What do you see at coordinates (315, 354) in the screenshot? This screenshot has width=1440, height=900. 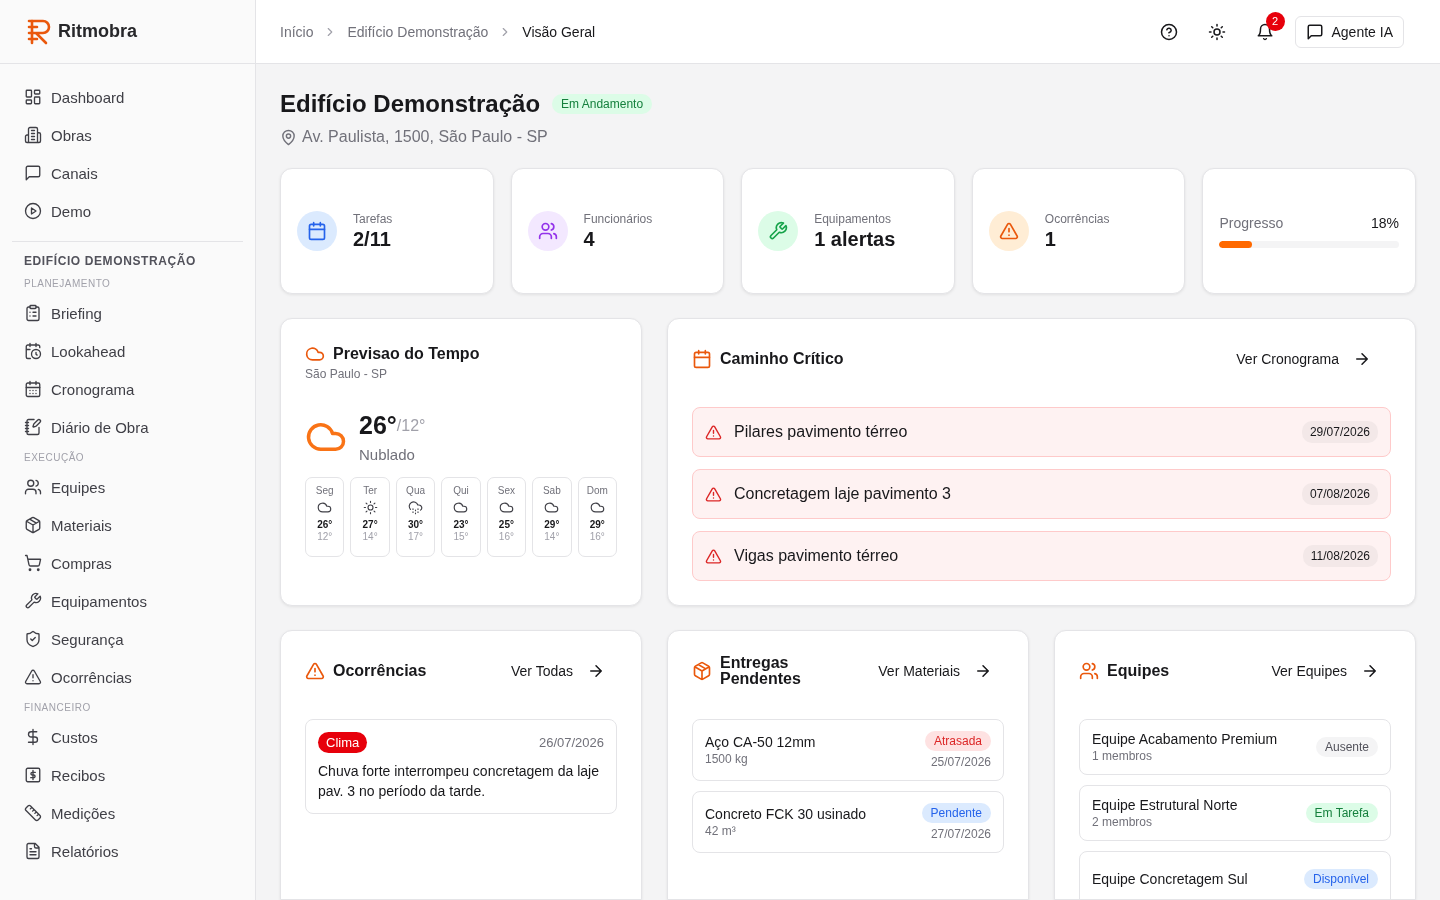 I see `cloud-icon` at bounding box center [315, 354].